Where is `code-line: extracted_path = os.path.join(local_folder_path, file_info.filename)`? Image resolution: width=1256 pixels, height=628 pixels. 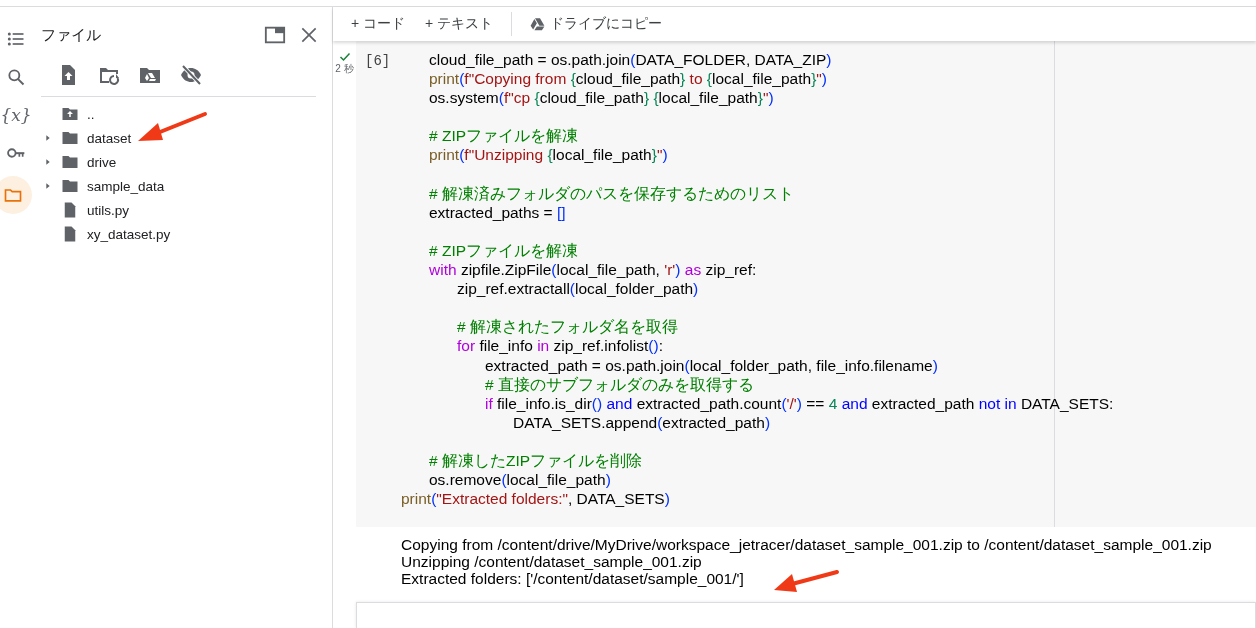
code-line: extracted_path = os.path.join(local_folder_path, file_info.filename) is located at coordinates (711, 365).